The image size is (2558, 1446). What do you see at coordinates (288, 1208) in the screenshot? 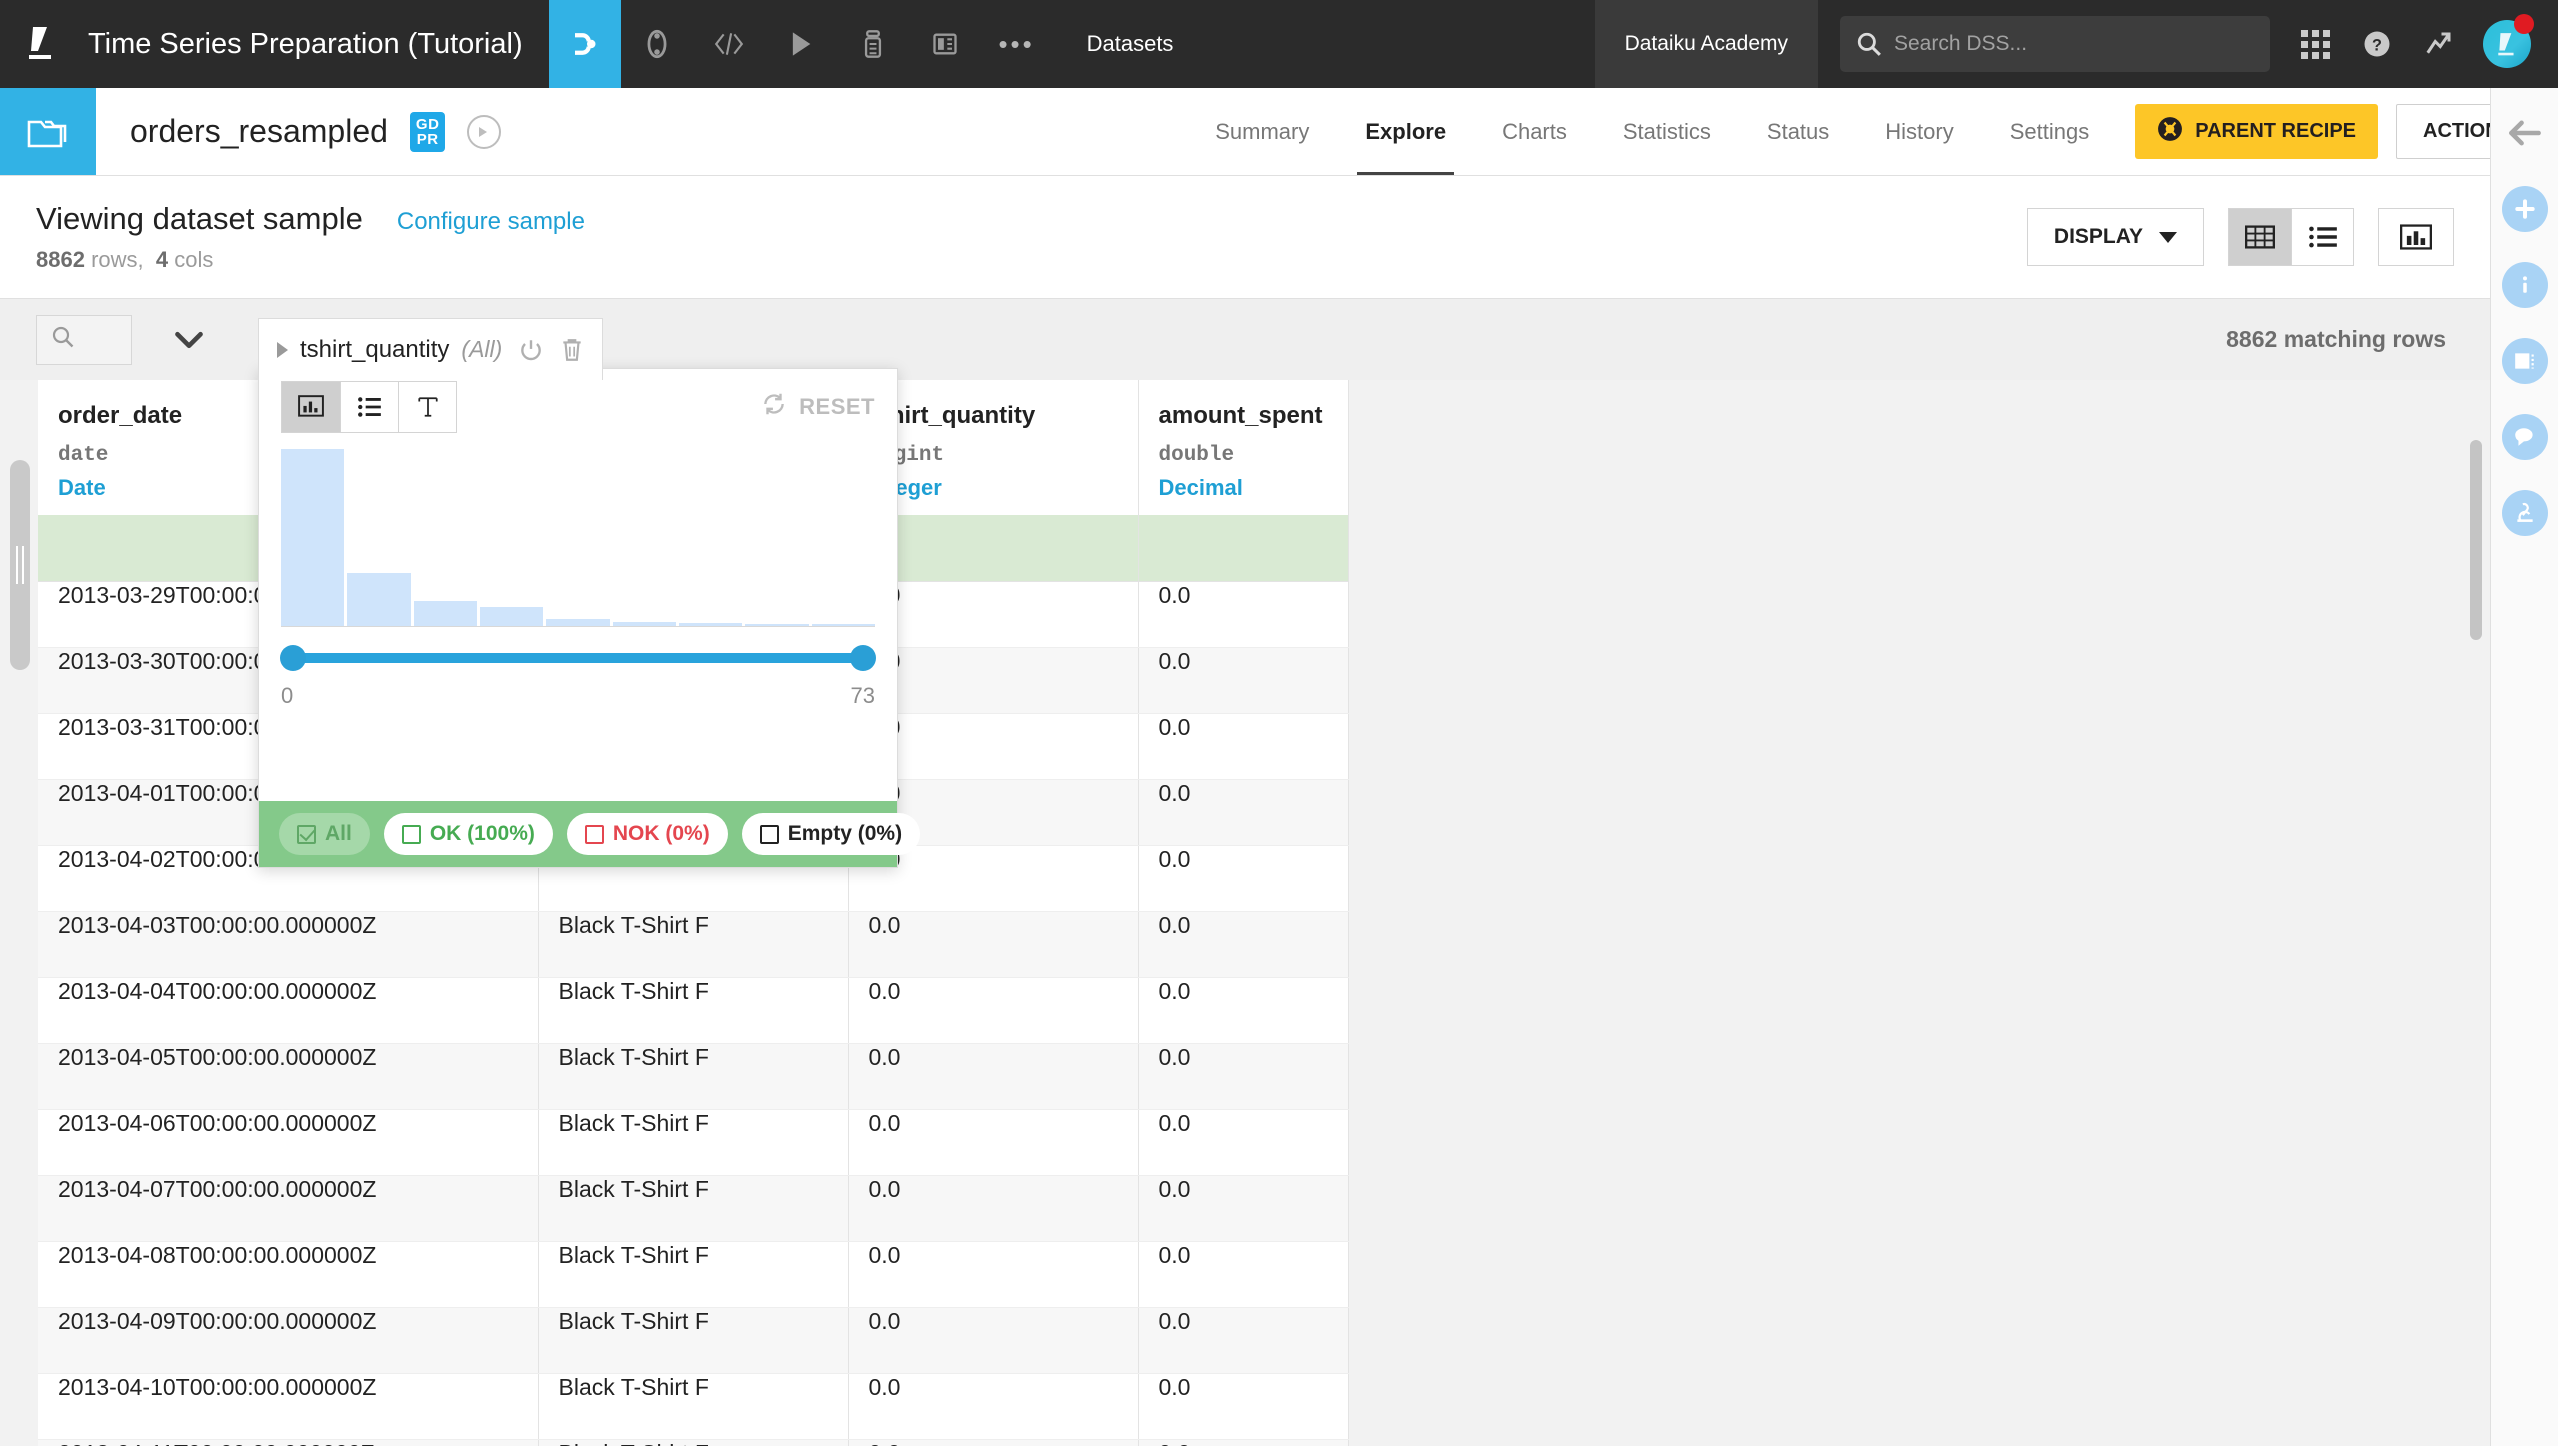
I see `table-cell: 2013-04-07T00:00:00.000000Z` at bounding box center [288, 1208].